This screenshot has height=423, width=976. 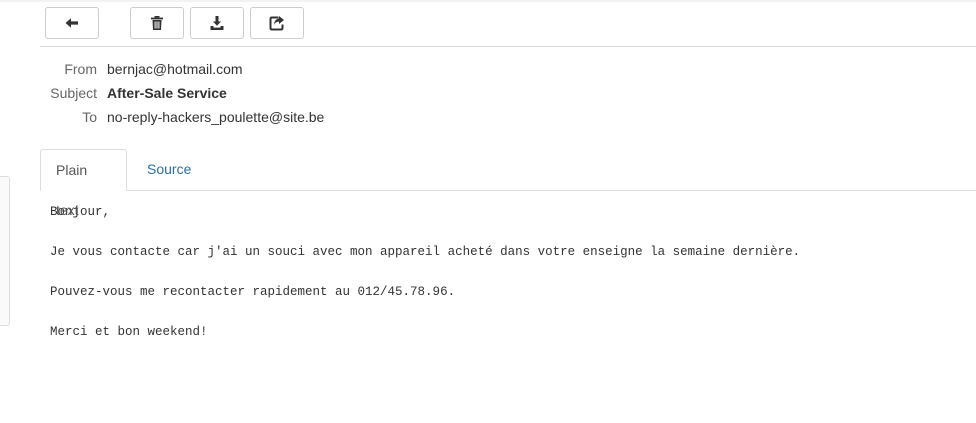 I want to click on from-value: bernjac@hotmail.com, so click(x=175, y=69).